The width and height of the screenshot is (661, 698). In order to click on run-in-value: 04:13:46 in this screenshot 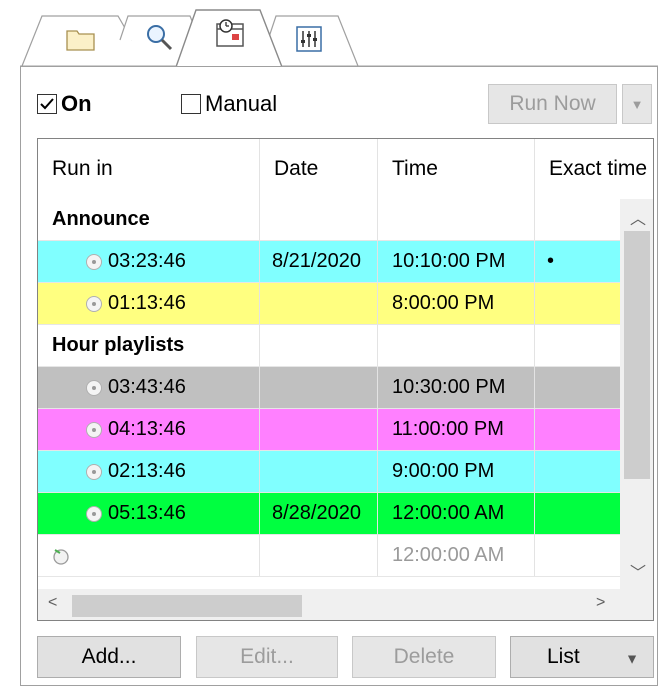, I will do `click(147, 429)`.